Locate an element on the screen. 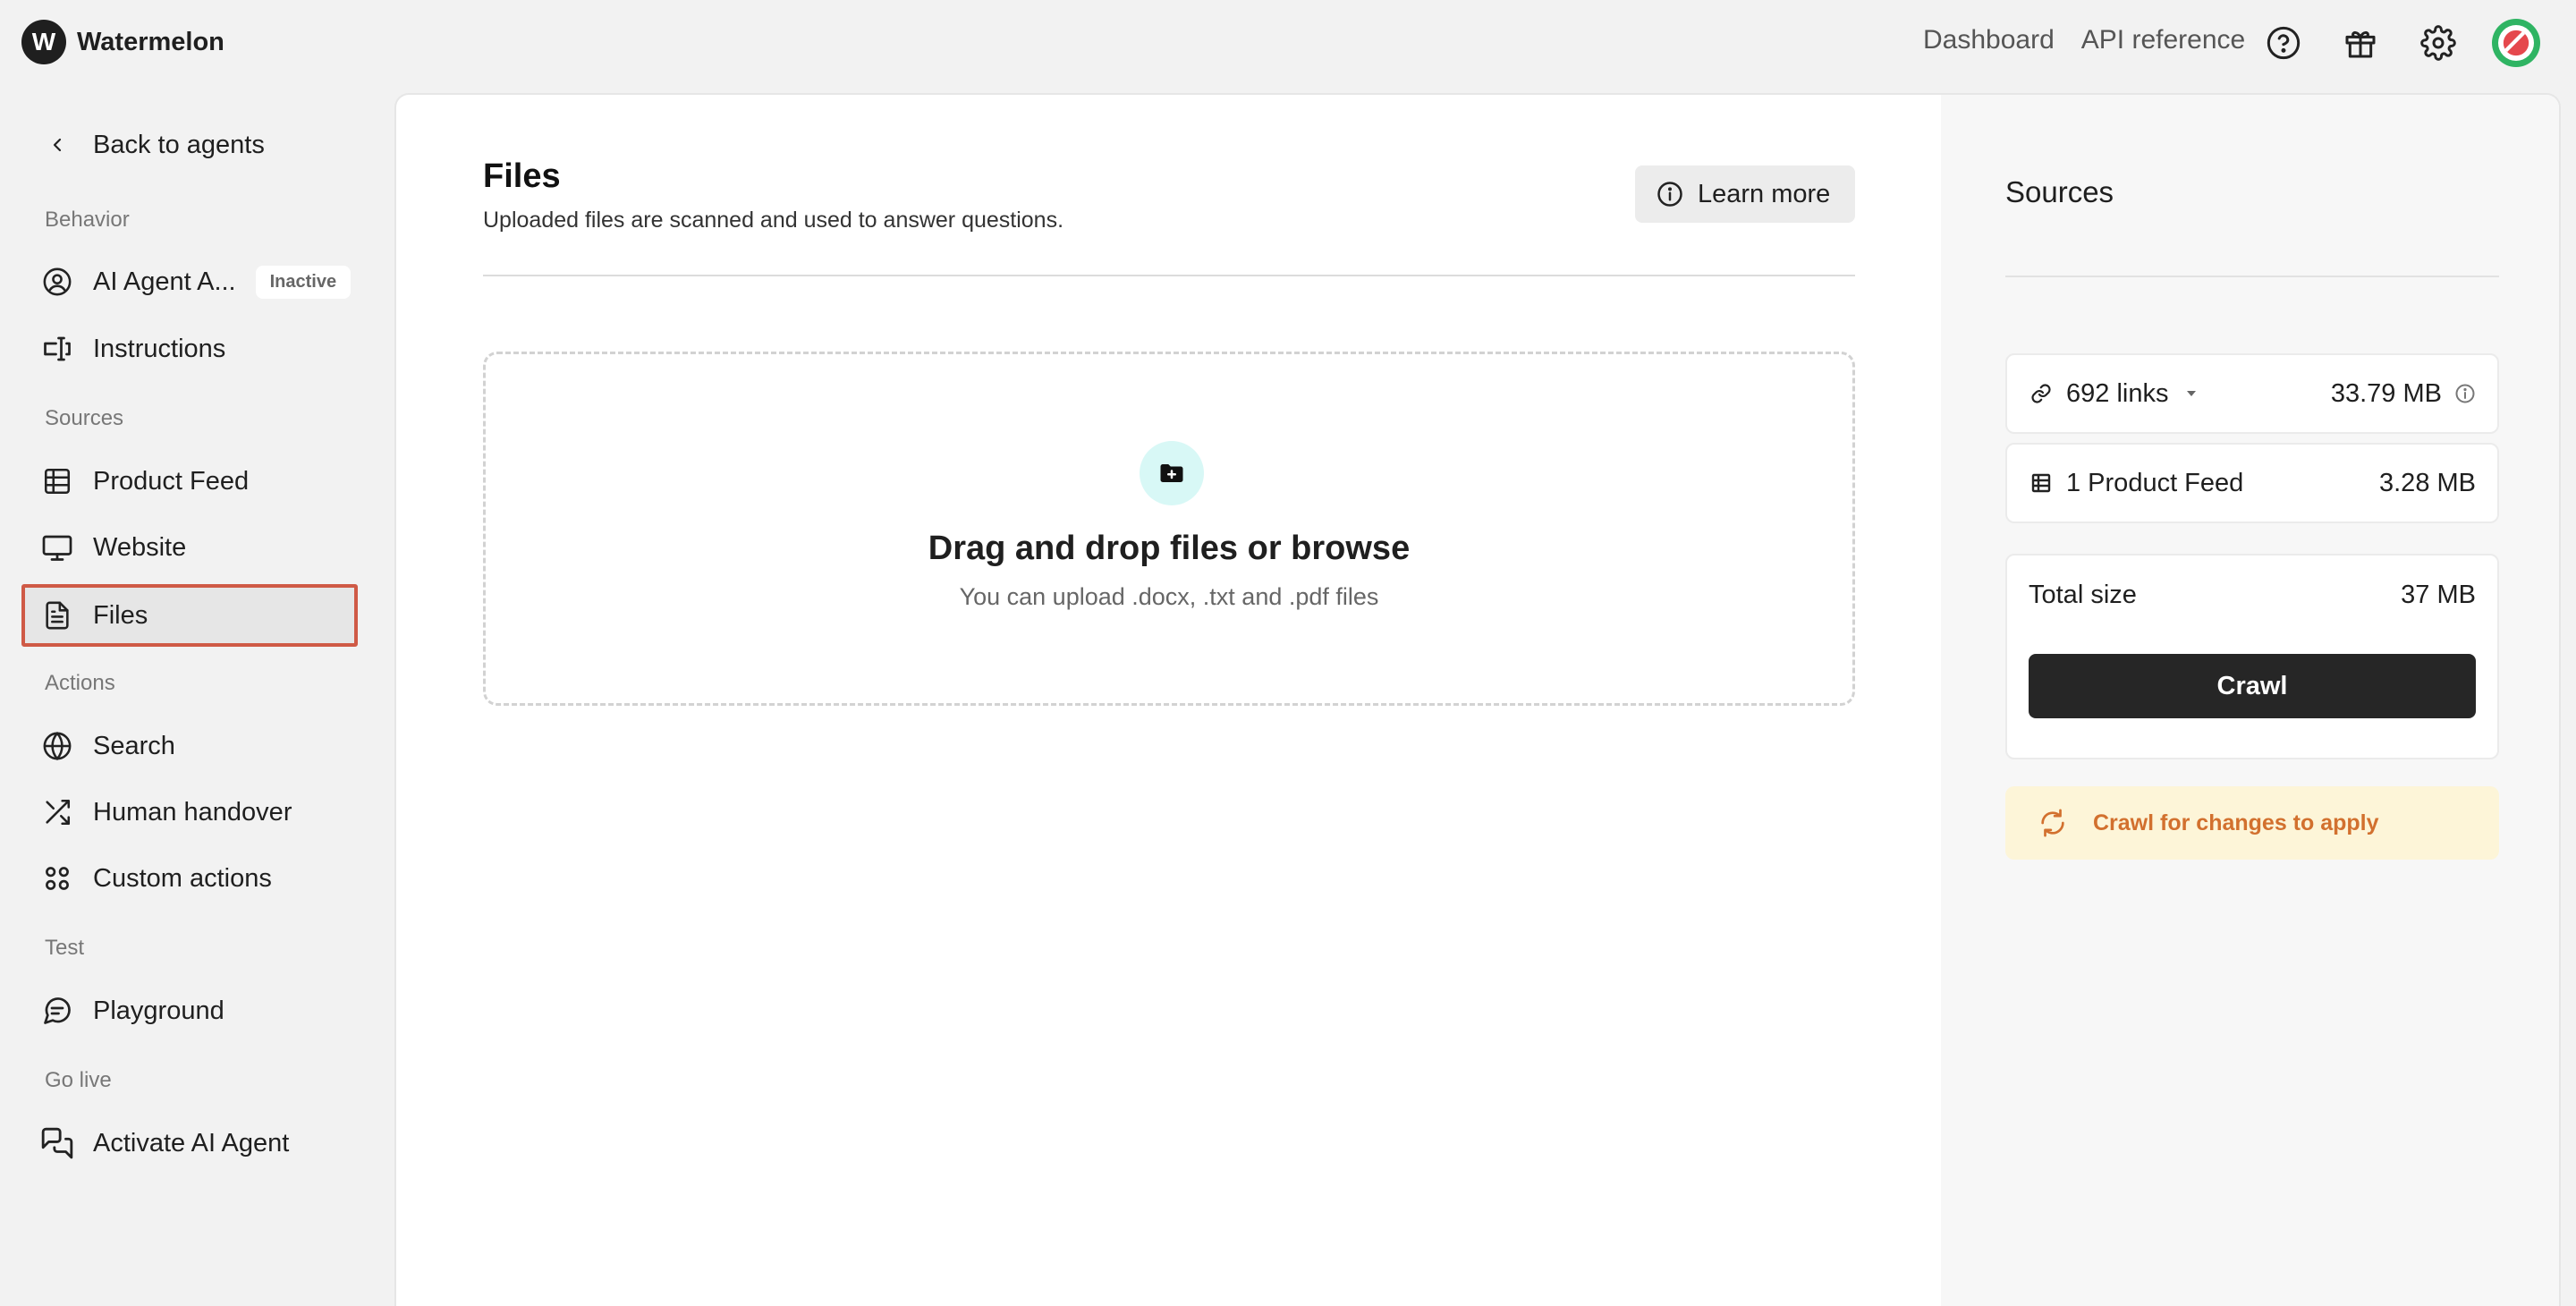 This screenshot has width=2576, height=1306. sidebar-item-ai-agent: AI Agent A... Inactive is located at coordinates (189, 281).